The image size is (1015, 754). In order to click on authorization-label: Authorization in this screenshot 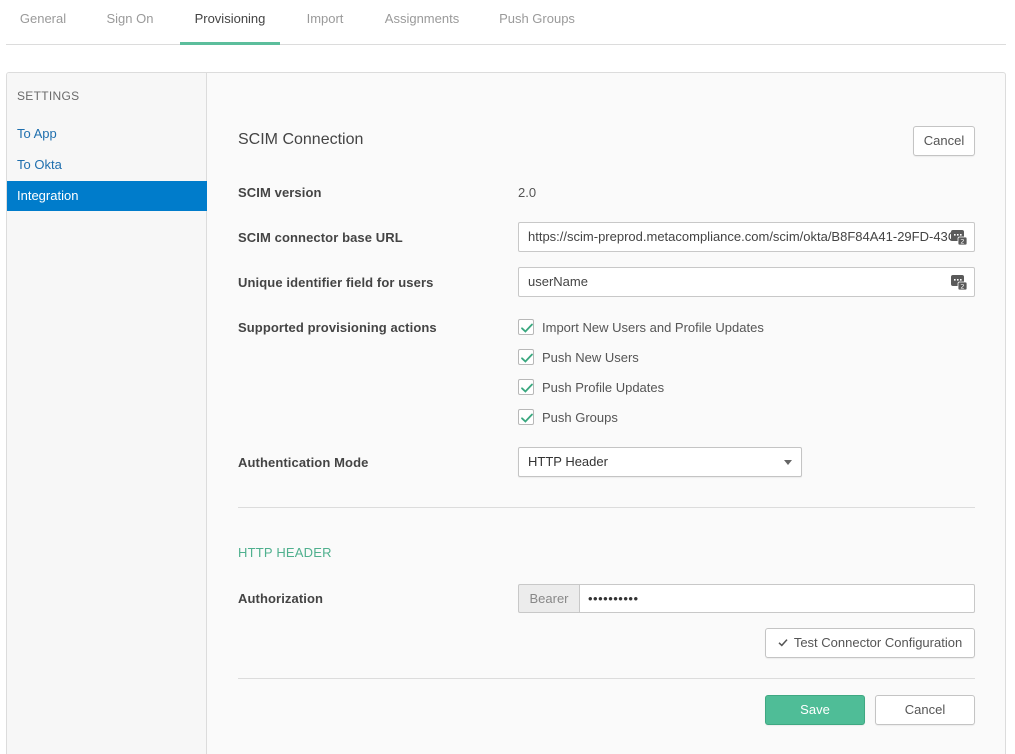, I will do `click(281, 598)`.